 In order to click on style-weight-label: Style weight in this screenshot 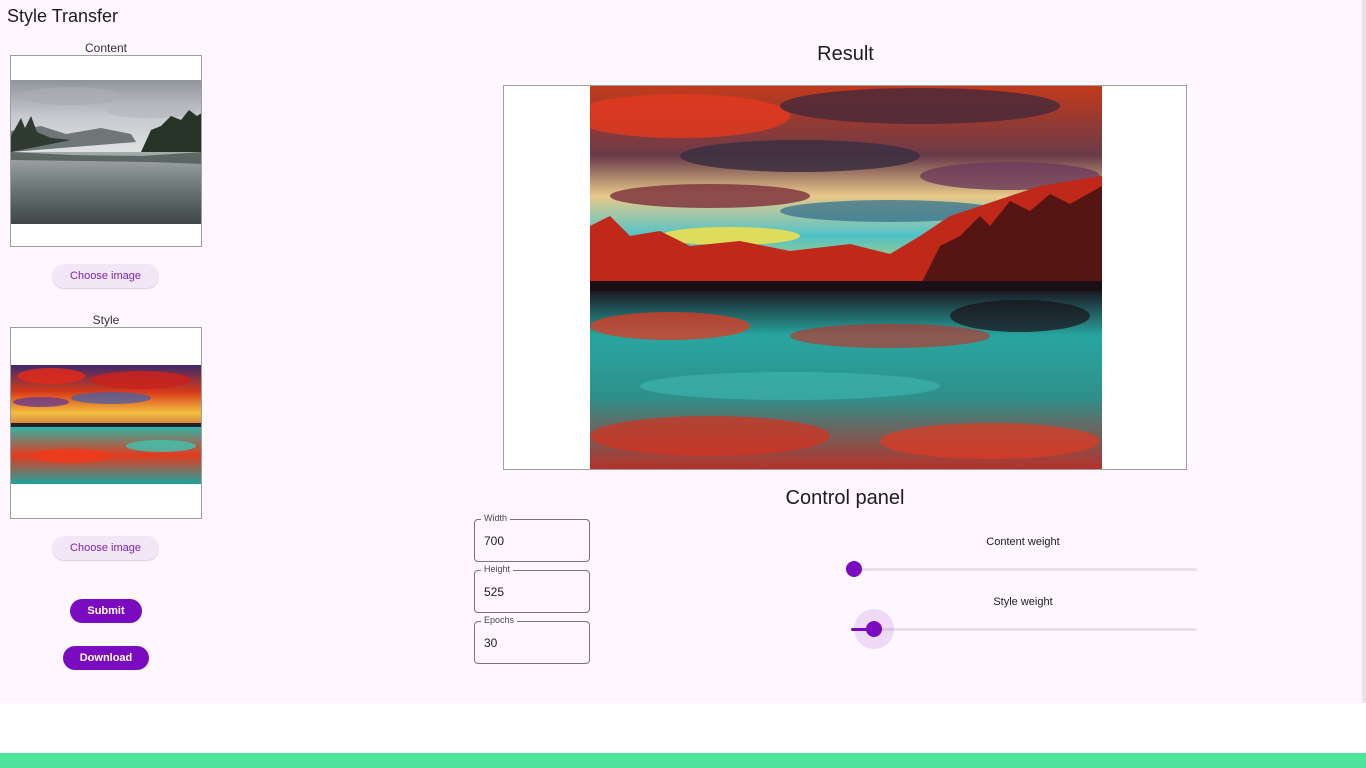, I will do `click(1023, 602)`.